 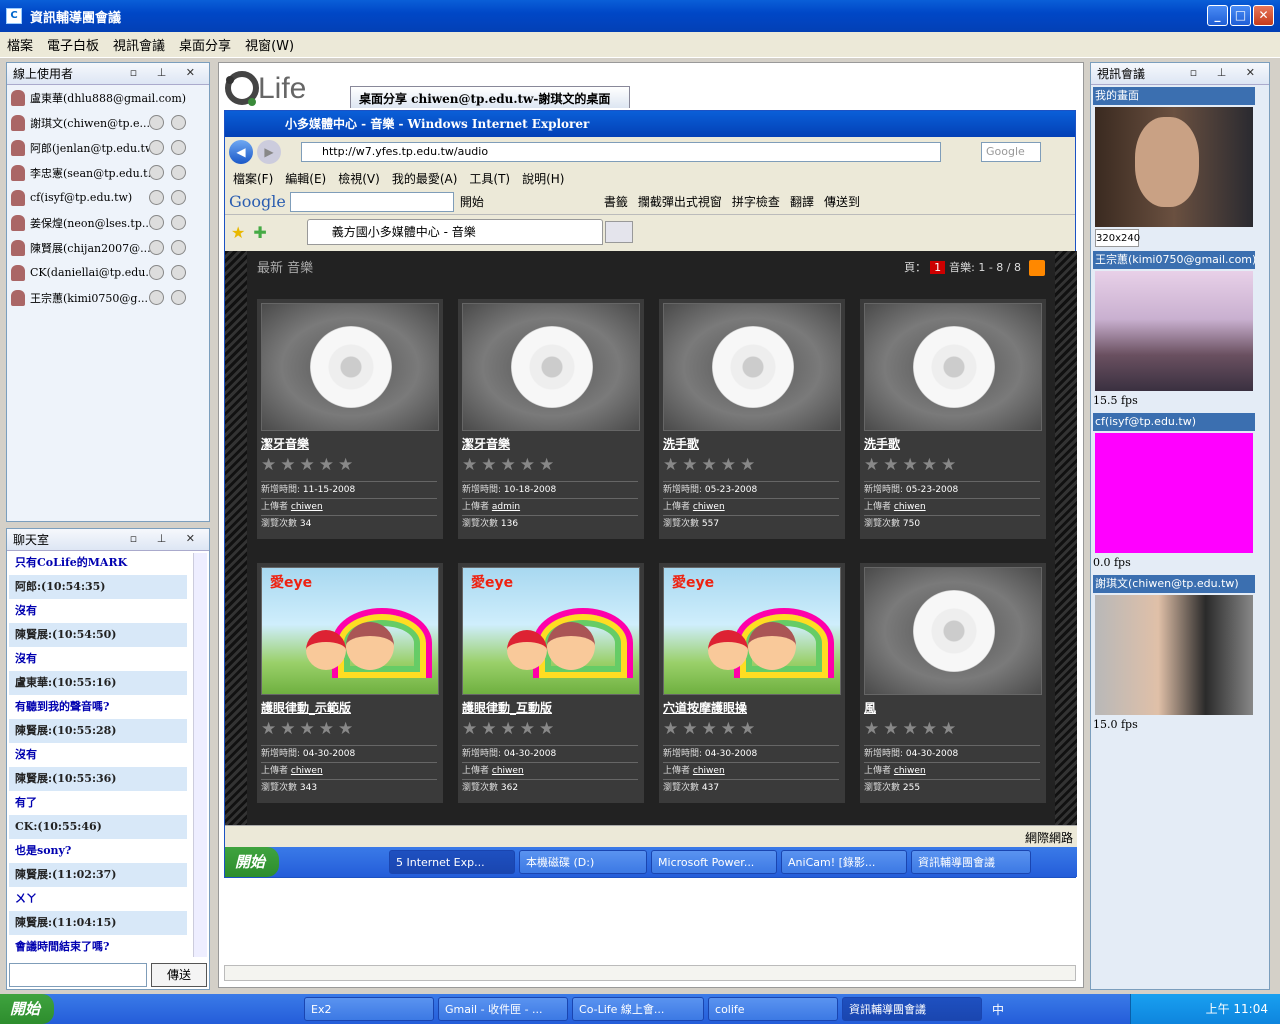 I want to click on ie-menu-view: 檢視(V), so click(x=359, y=178).